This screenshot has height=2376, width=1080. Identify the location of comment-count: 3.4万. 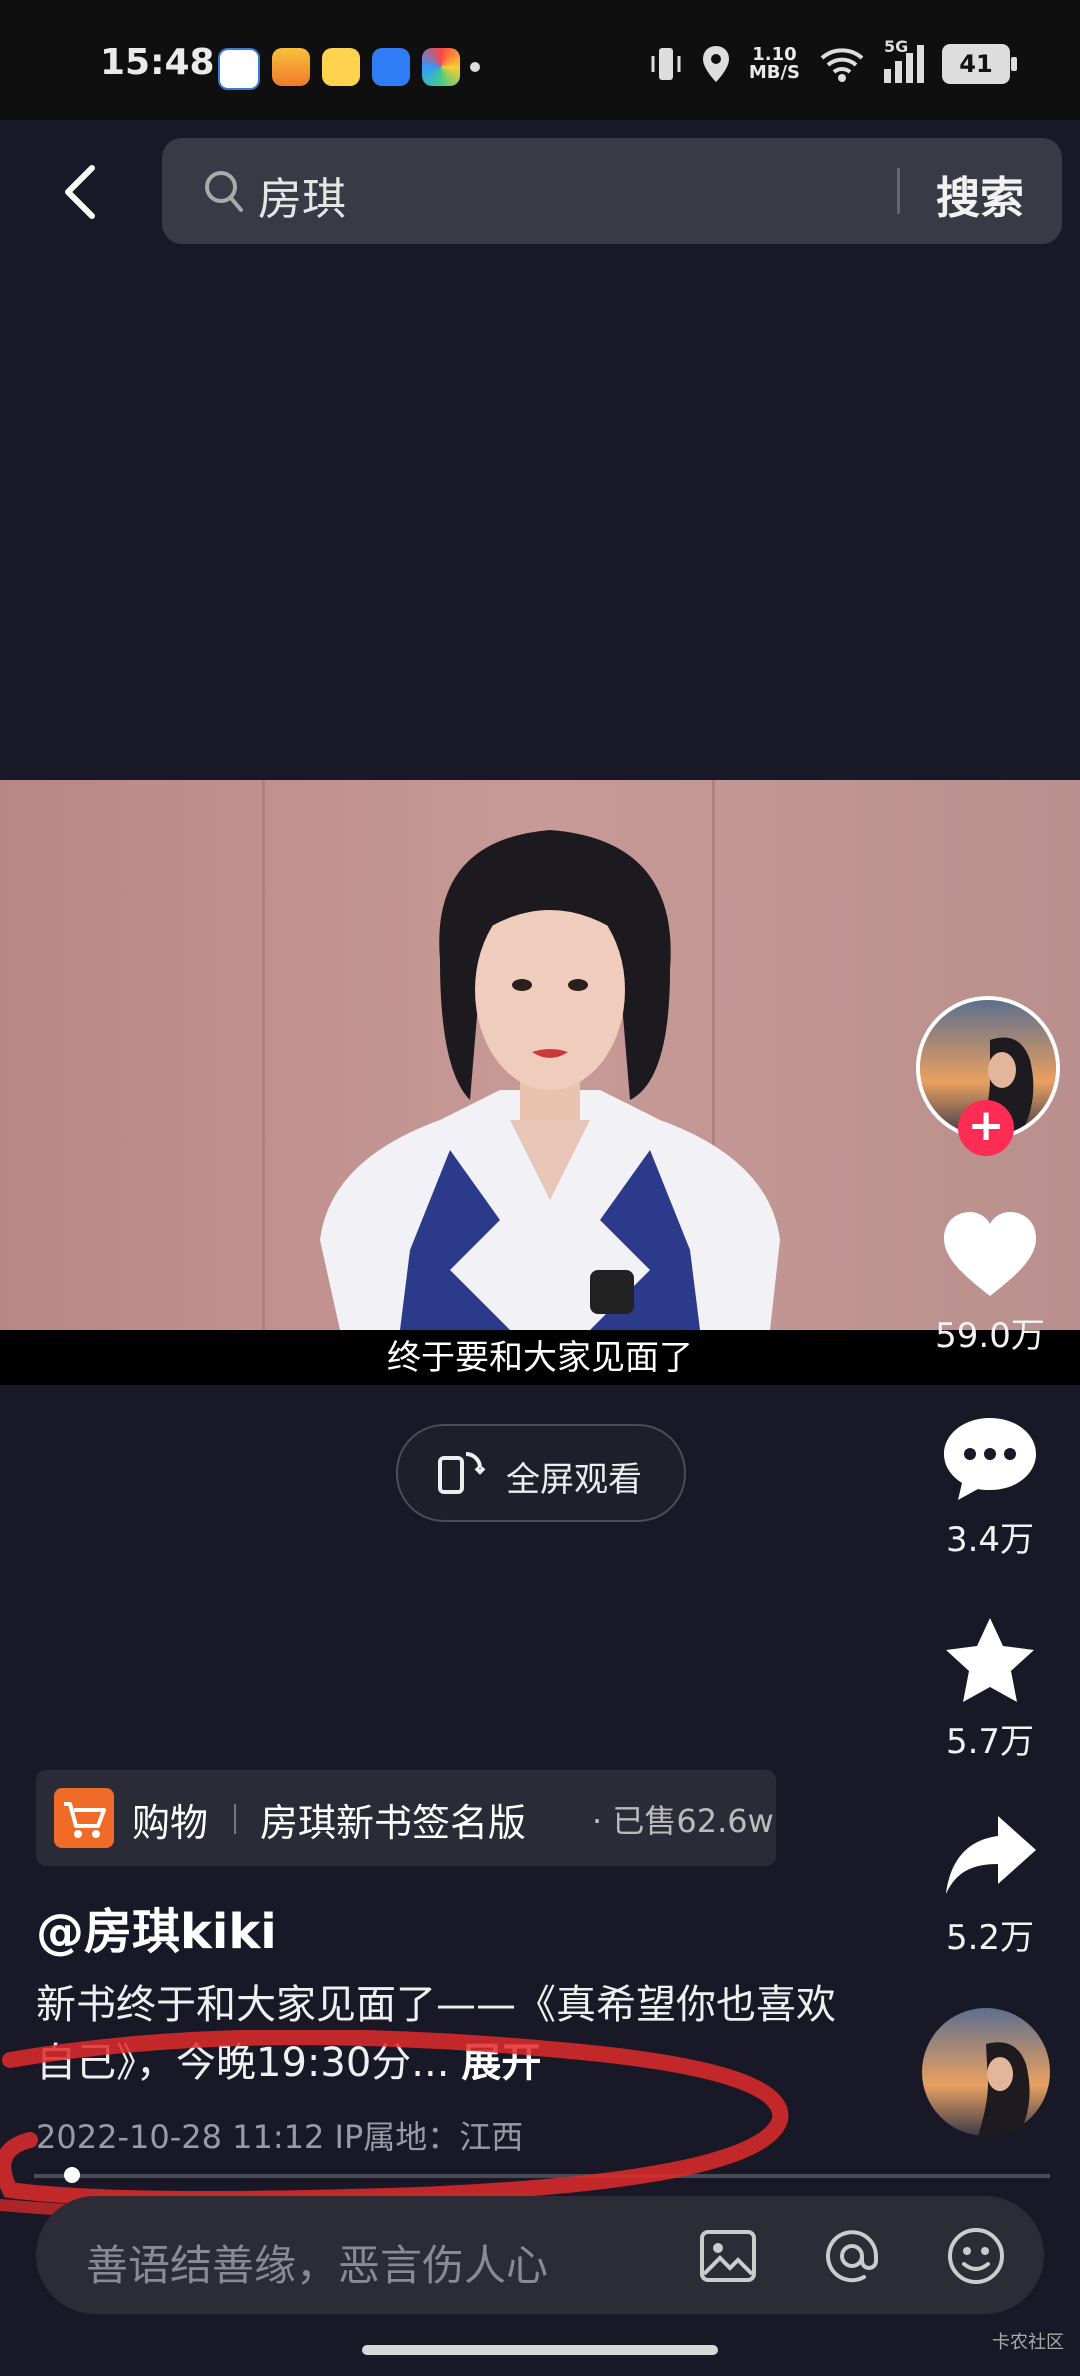
(990, 1540).